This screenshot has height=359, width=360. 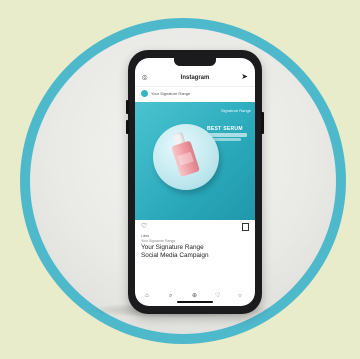 I want to click on caption-line: Your Signature Range, so click(x=172, y=247).